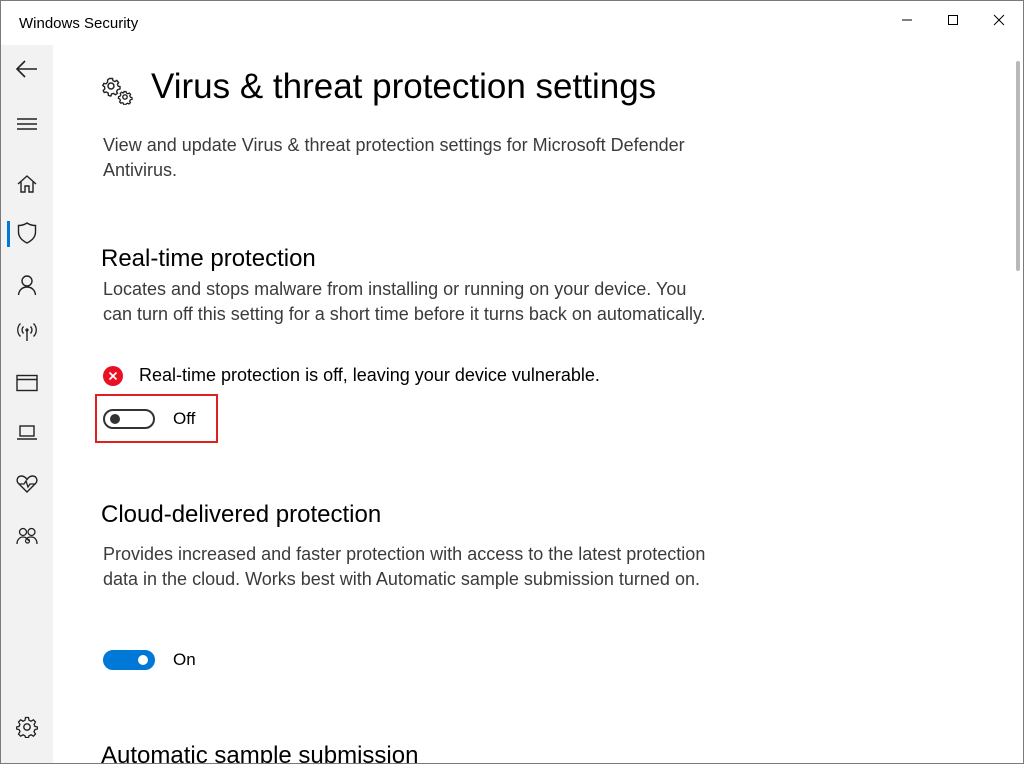  I want to click on sidebar-item-account-protection, so click(27, 285).